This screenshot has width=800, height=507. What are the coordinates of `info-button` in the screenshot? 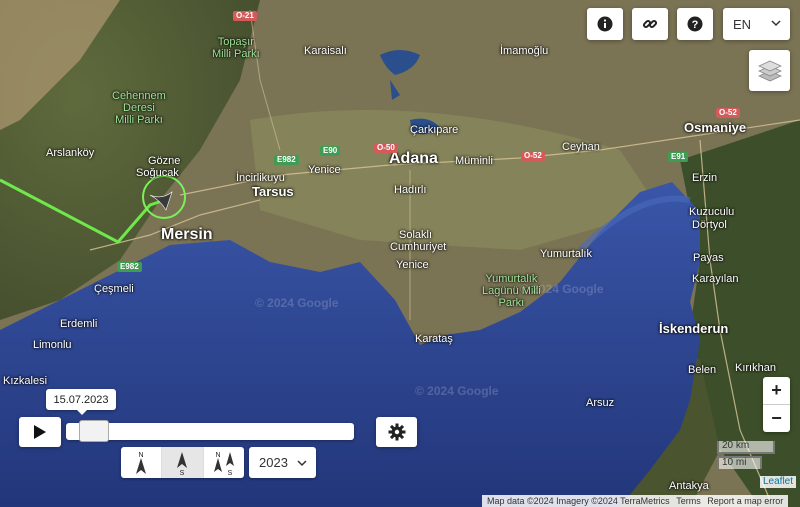 It's located at (605, 24).